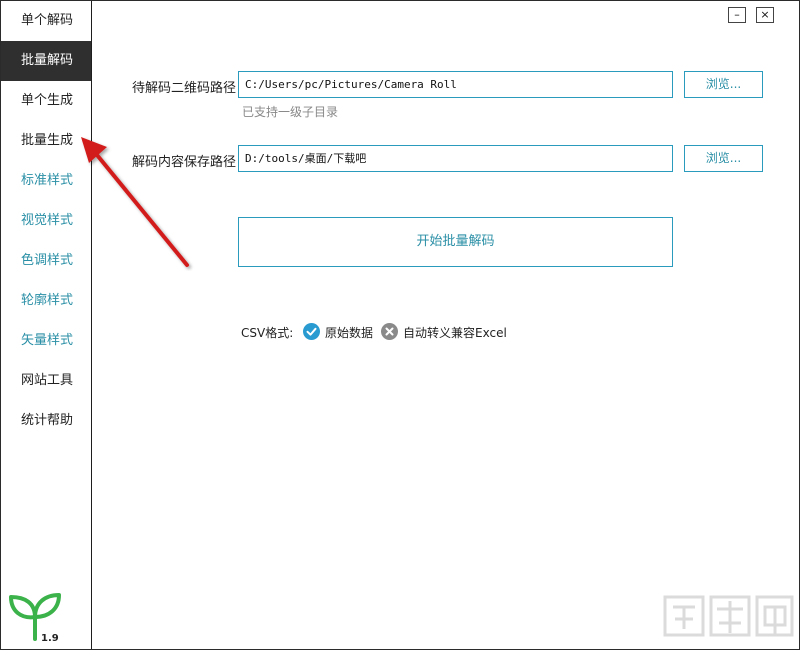 The width and height of the screenshot is (800, 650). I want to click on start-batch-decode-button: 开始批量解码, so click(455, 242).